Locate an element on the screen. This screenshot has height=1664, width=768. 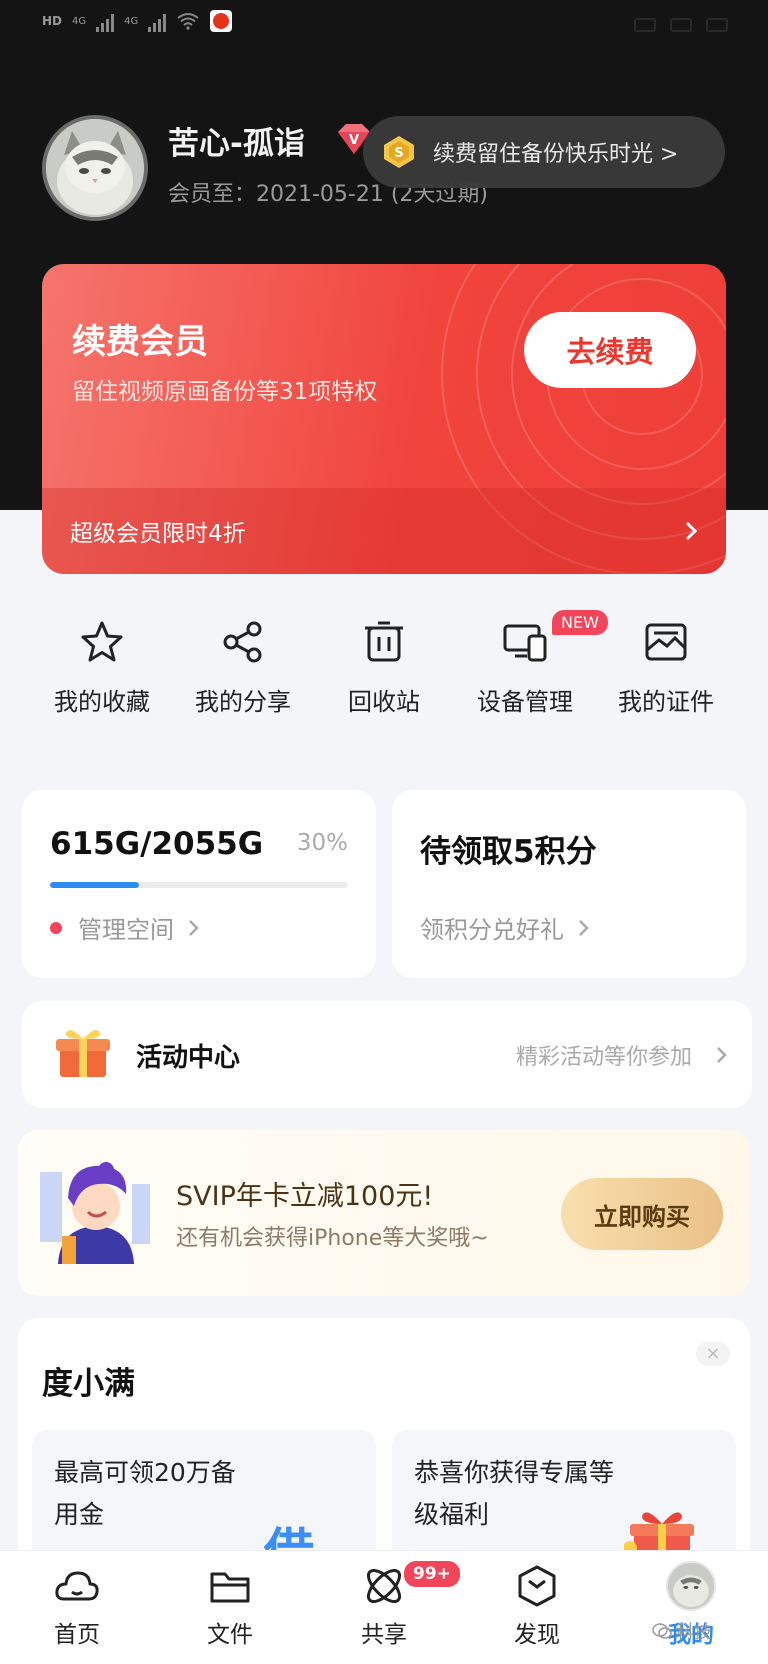
mascot-illustration is located at coordinates (95, 1213).